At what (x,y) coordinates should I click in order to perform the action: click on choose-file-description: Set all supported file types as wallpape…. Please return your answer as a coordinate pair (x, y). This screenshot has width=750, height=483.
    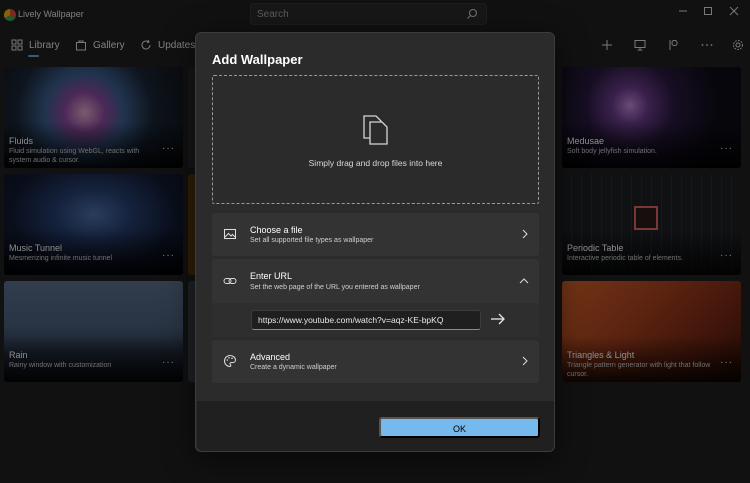
    Looking at the image, I should click on (312, 240).